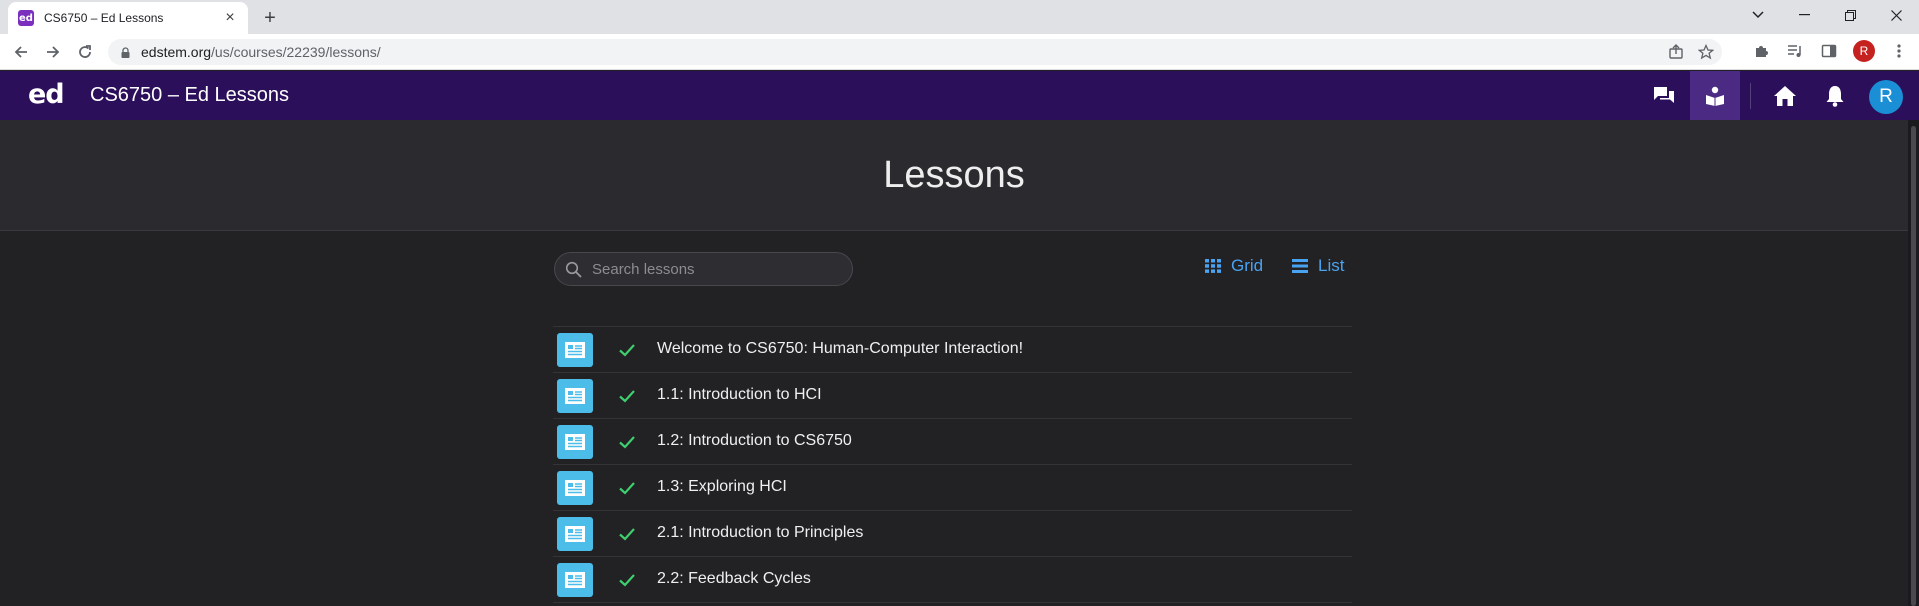  What do you see at coordinates (1247, 265) in the screenshot?
I see `grid-view-label: Grid` at bounding box center [1247, 265].